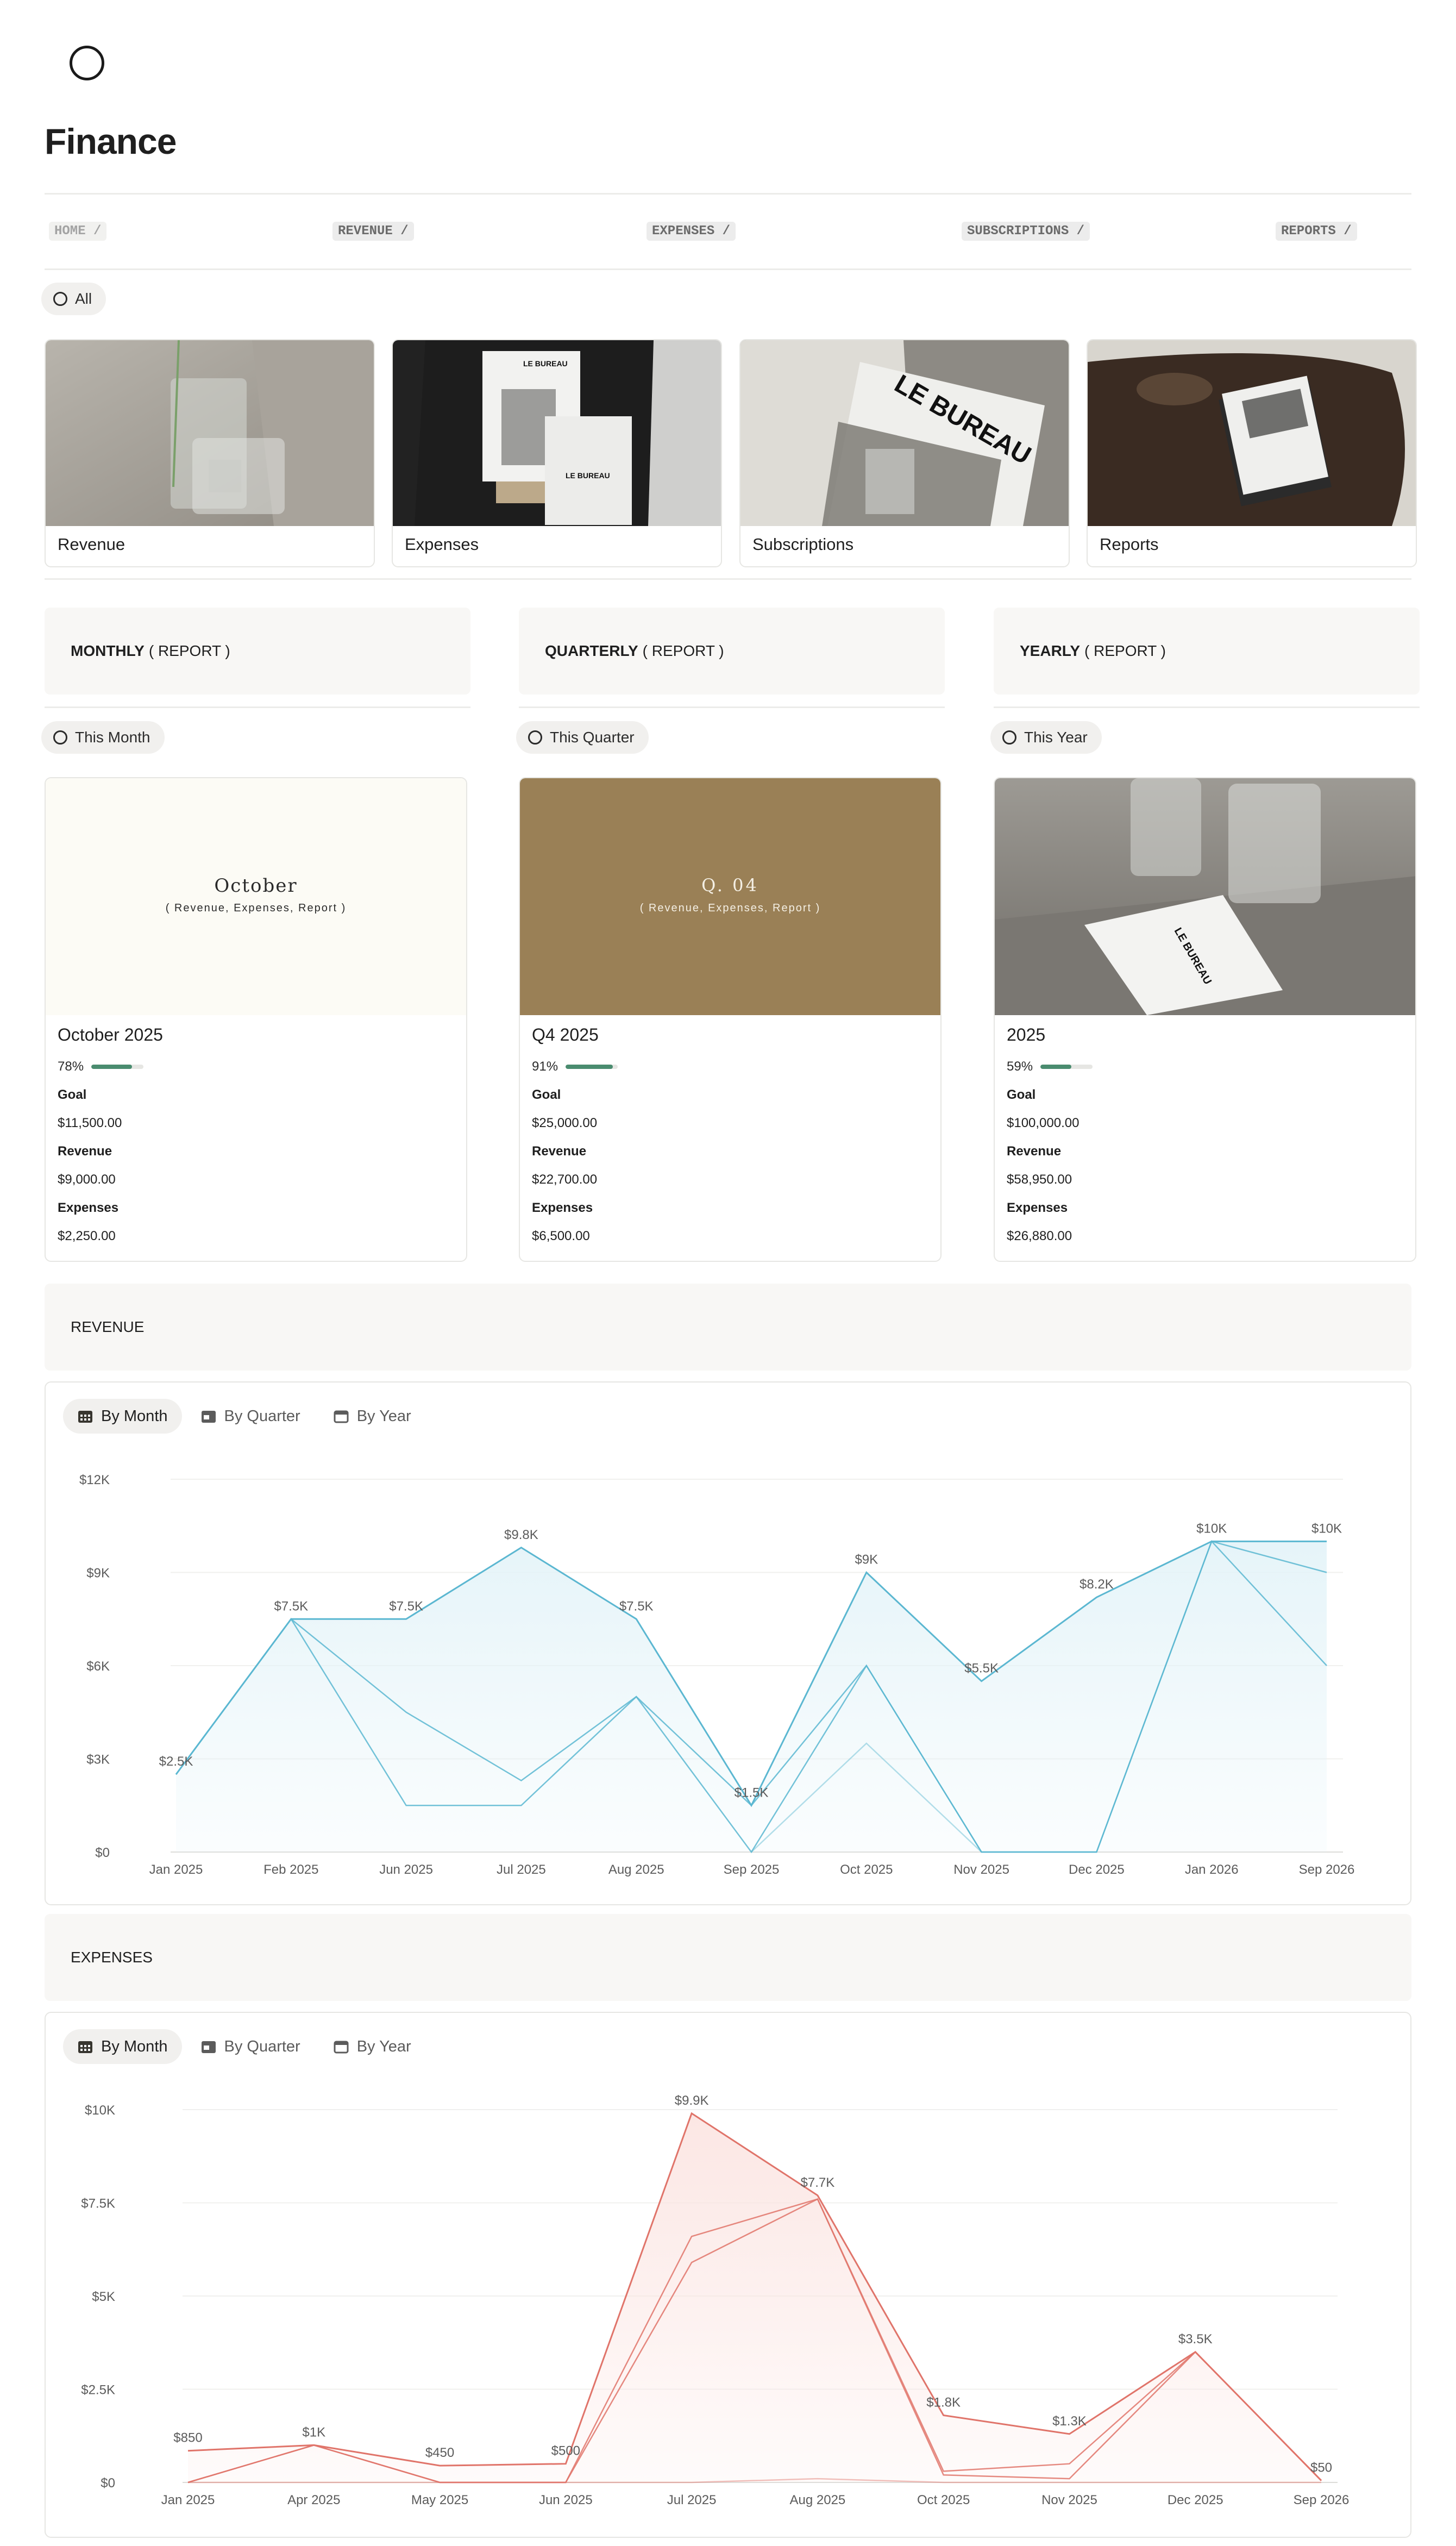  I want to click on filter-this-month-pill: This Month, so click(103, 737).